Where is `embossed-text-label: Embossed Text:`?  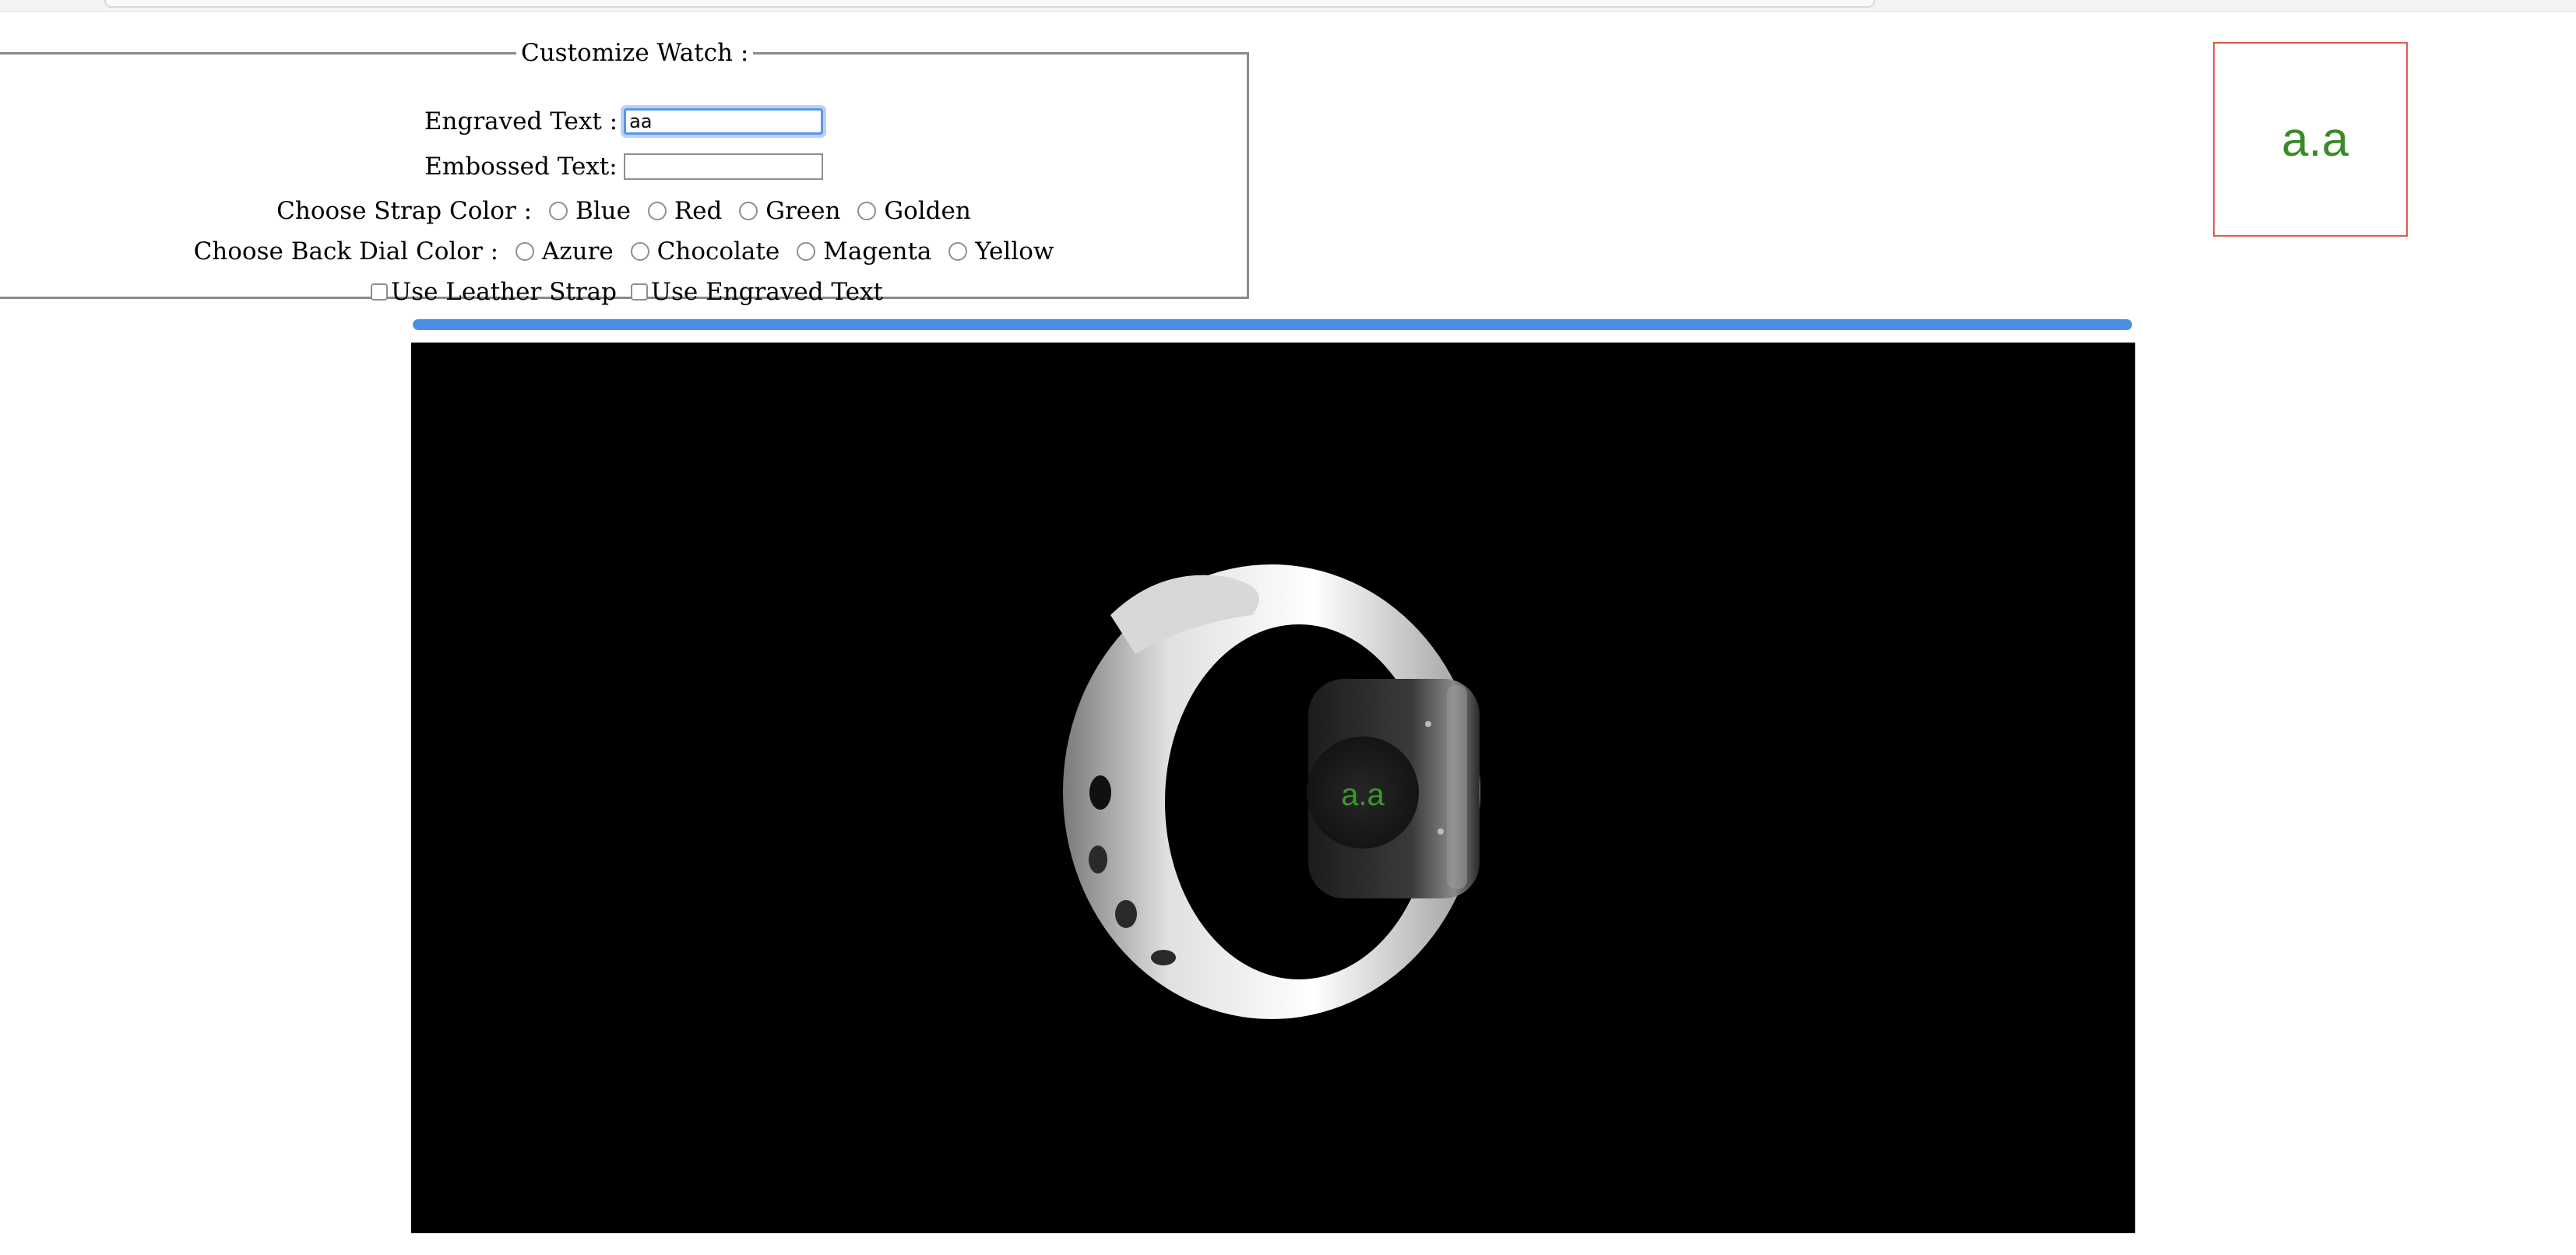
embossed-text-label: Embossed Text: is located at coordinates (521, 166).